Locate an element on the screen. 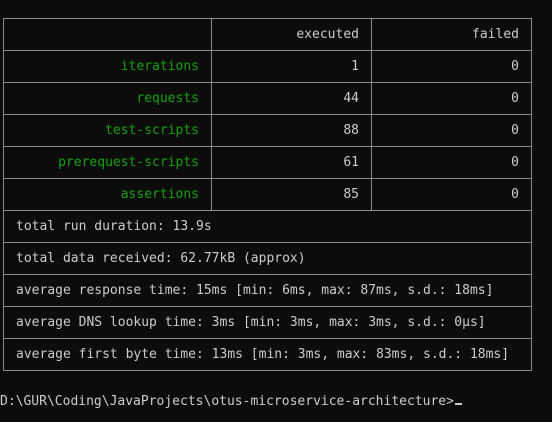 The image size is (552, 422). table-row: test-scripts 88 0 is located at coordinates (267, 130).